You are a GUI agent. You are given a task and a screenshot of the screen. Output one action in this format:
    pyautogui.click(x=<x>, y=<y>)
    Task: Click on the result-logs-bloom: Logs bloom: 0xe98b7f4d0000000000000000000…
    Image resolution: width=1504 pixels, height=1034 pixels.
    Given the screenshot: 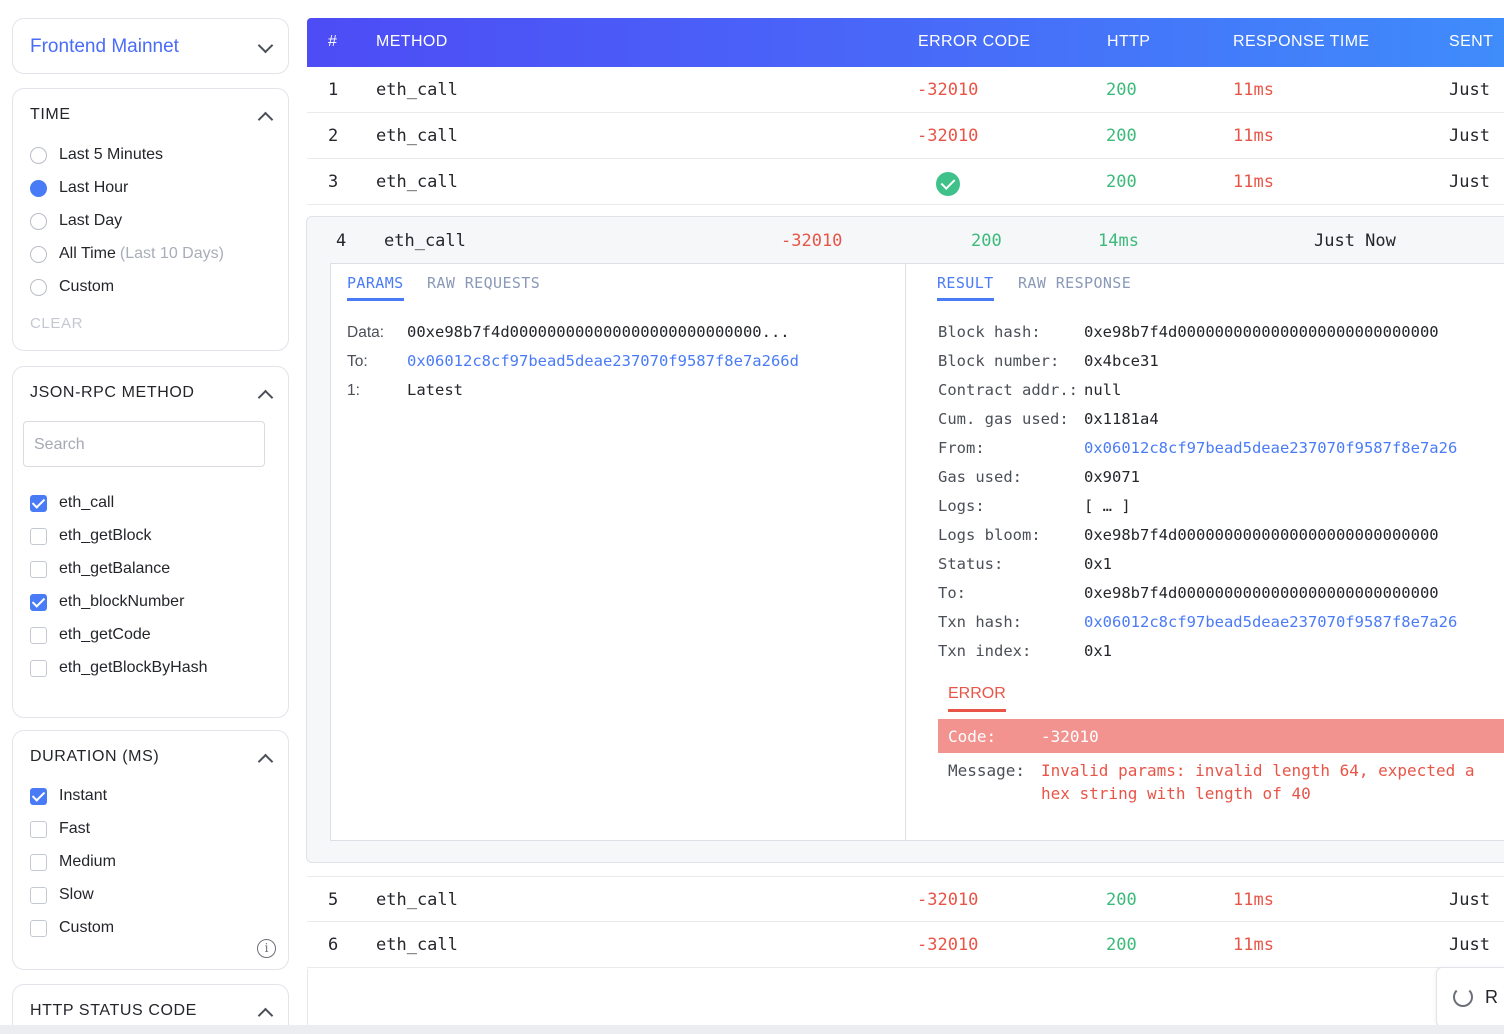 What is the action you would take?
    pyautogui.click(x=1188, y=535)
    